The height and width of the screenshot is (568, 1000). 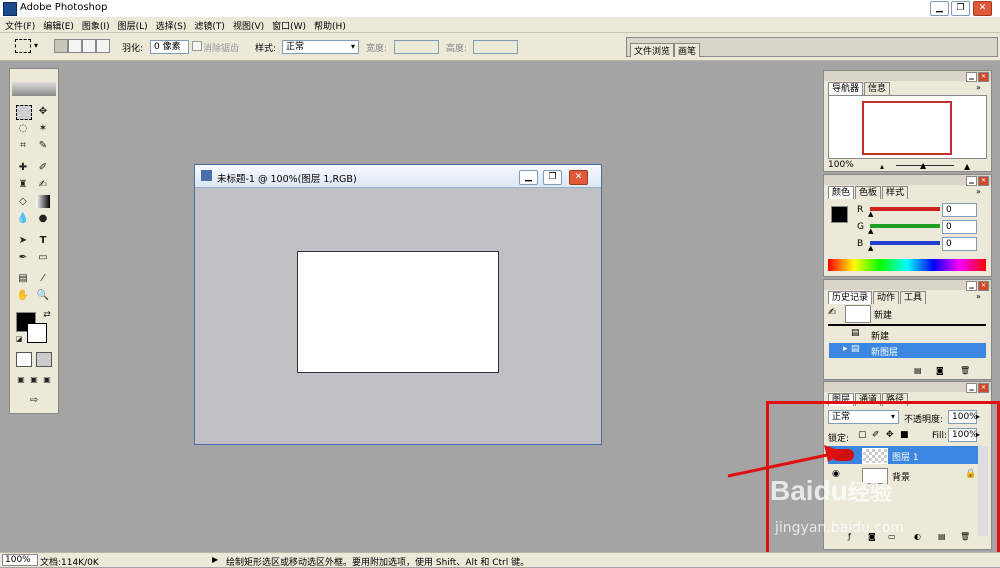 I want to click on lasso-icon: ◌, so click(x=23, y=128).